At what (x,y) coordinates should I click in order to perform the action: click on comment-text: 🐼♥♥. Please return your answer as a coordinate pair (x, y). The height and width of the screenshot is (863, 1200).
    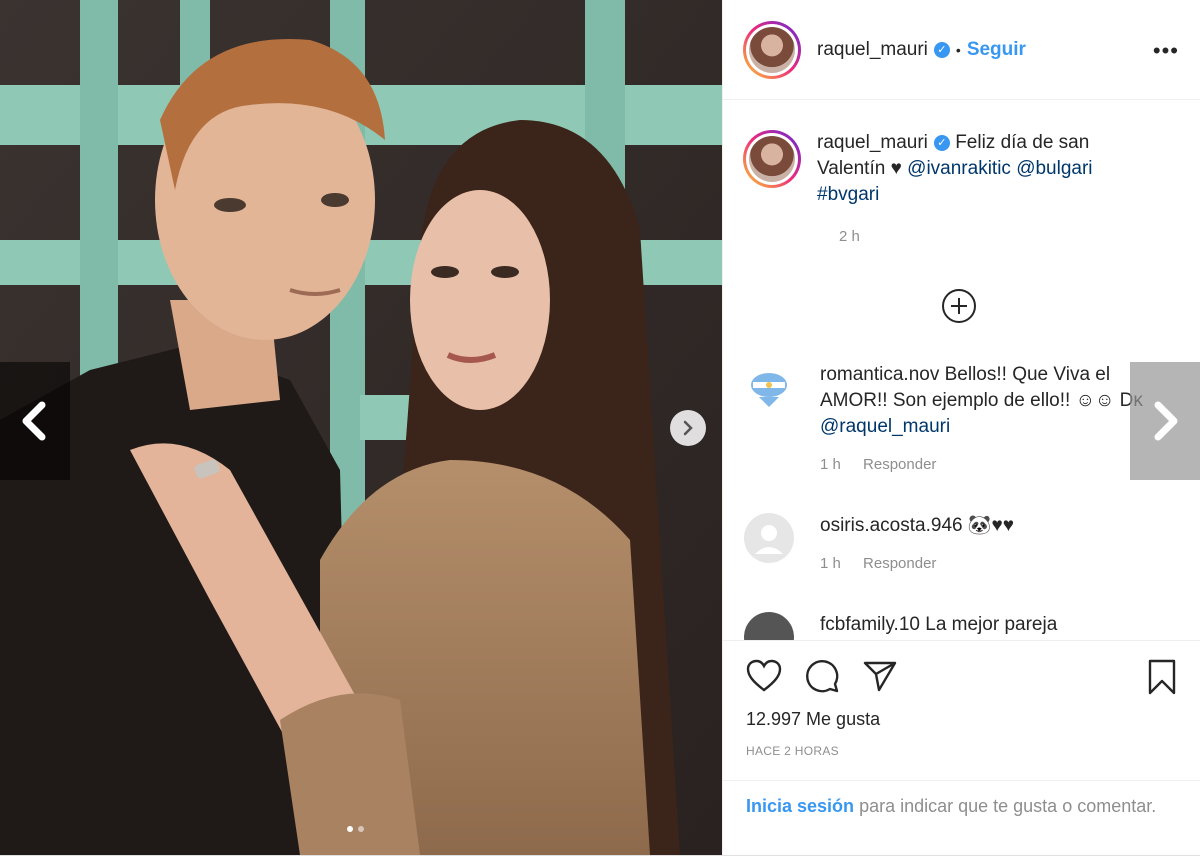
    Looking at the image, I should click on (991, 525).